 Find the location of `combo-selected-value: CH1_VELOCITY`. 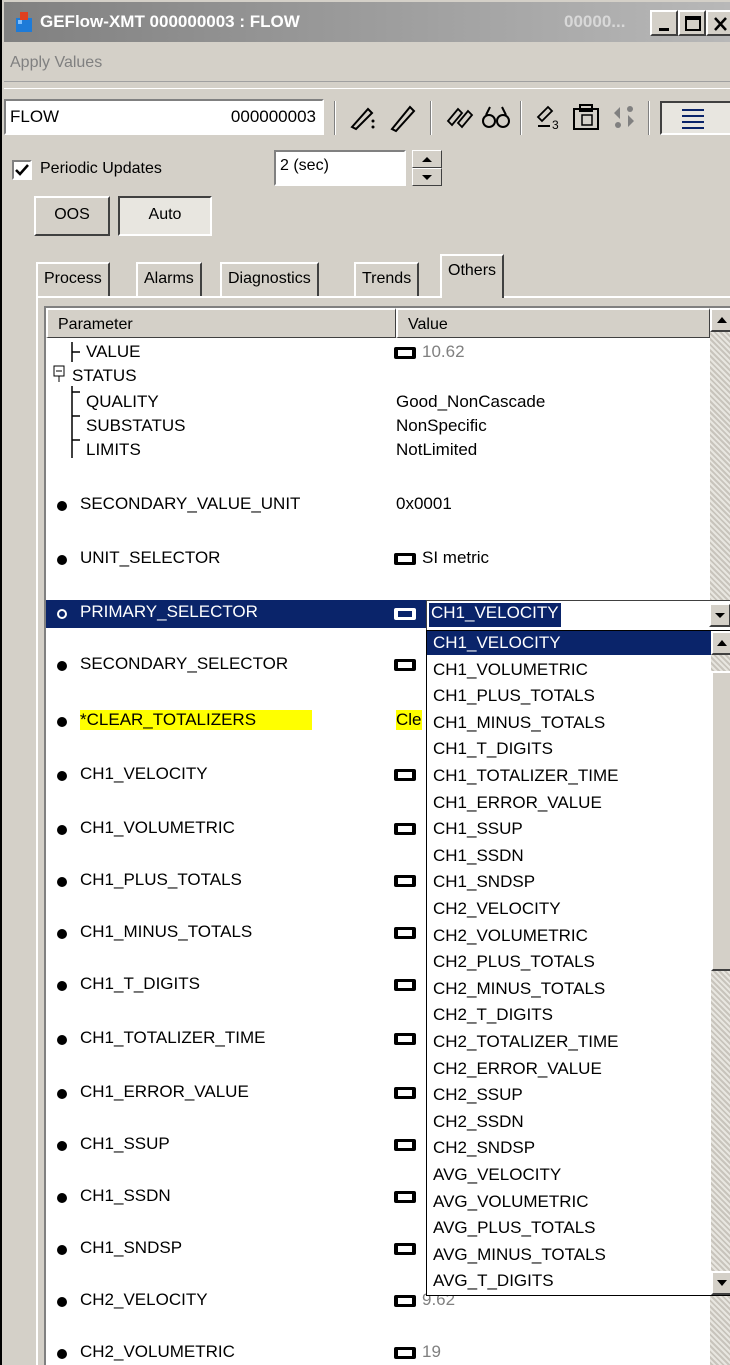

combo-selected-value: CH1_VELOCITY is located at coordinates (495, 615).